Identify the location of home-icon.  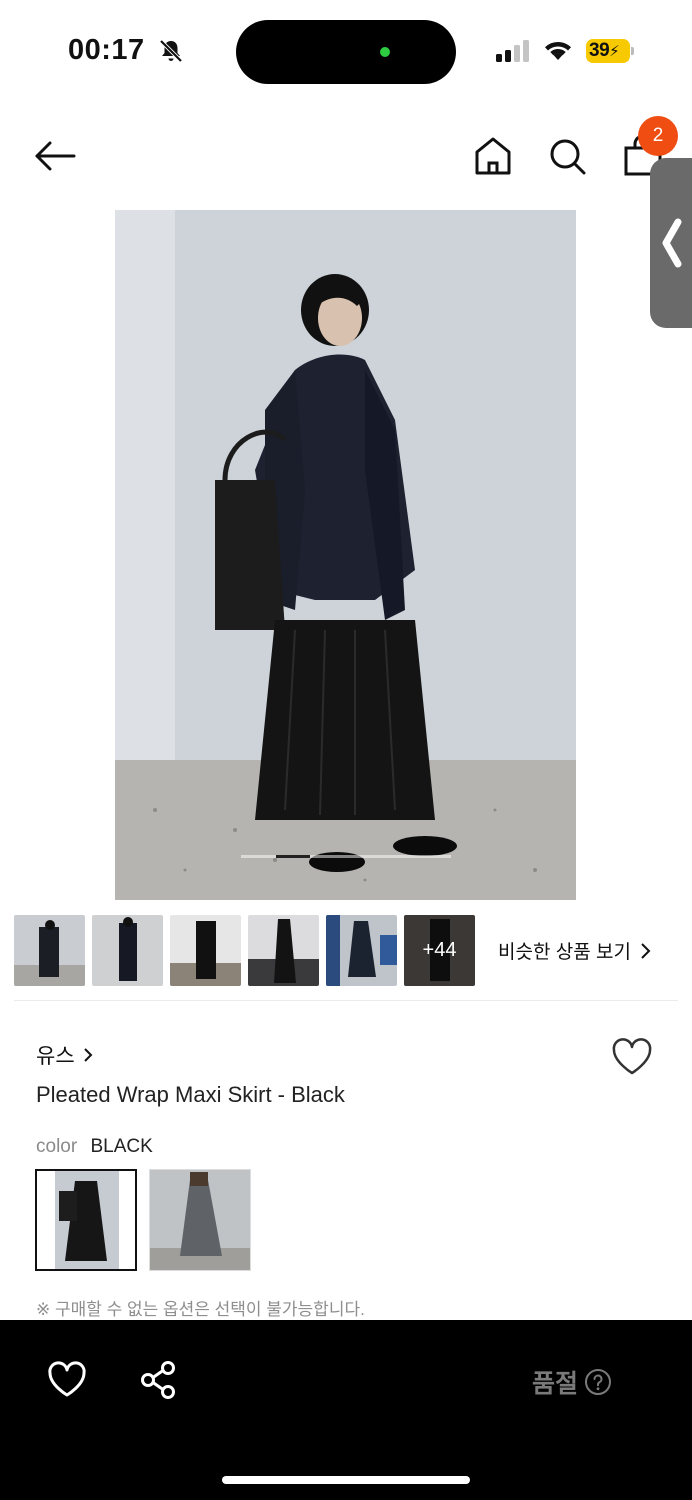
(493, 156).